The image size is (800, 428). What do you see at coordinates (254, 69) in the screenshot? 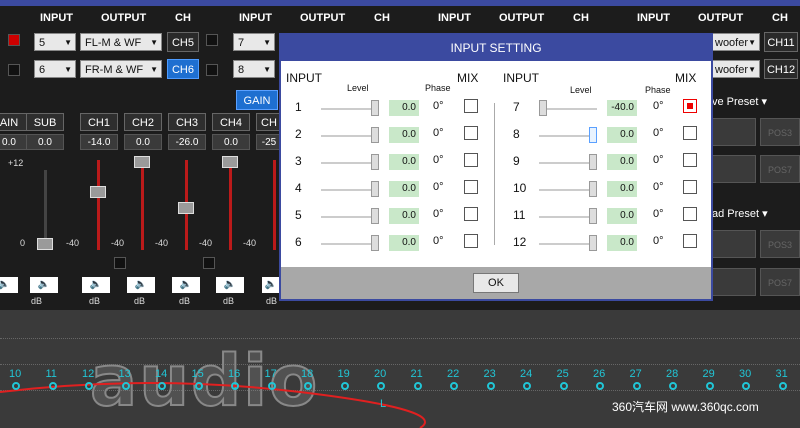
I see `input-select-8: 8 ▼` at bounding box center [254, 69].